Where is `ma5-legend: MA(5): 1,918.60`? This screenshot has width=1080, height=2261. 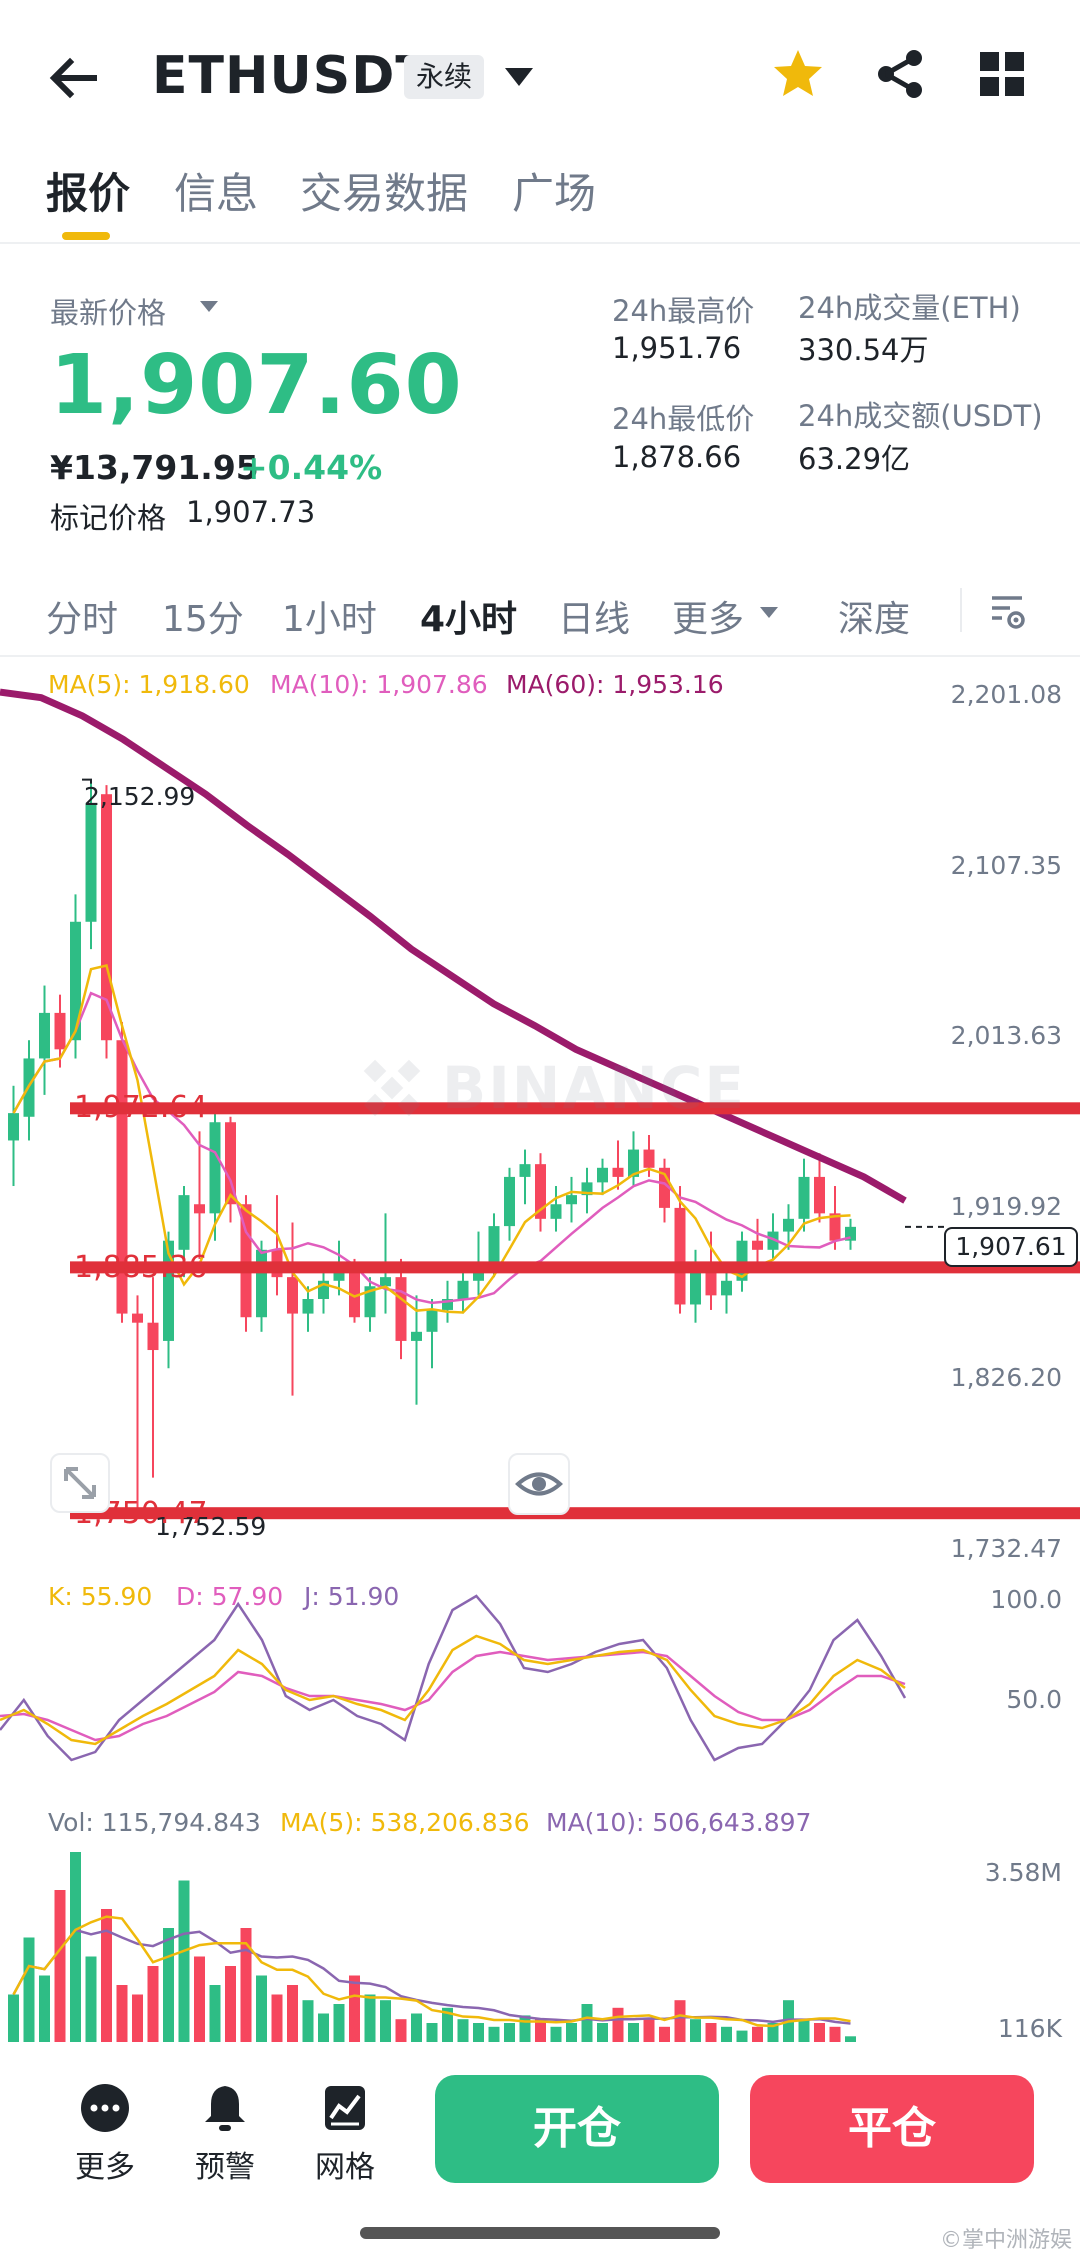
ma5-legend: MA(5): 1,918.60 is located at coordinates (149, 684).